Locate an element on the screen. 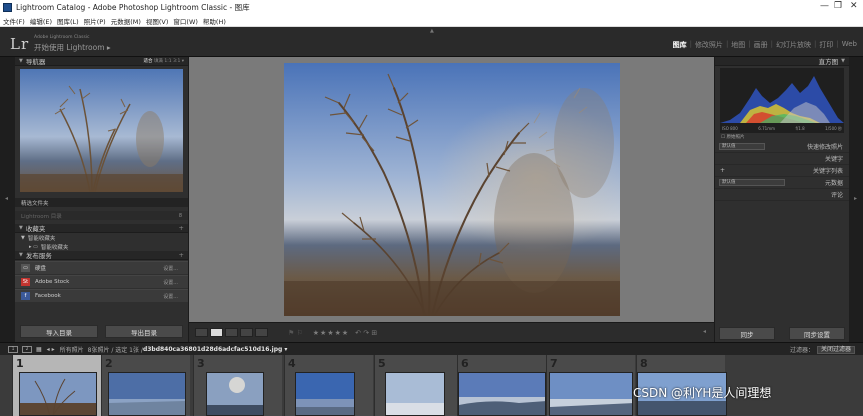 The image size is (863, 416). original-photo-toggle: ☐ 原始照片 is located at coordinates (782, 137).